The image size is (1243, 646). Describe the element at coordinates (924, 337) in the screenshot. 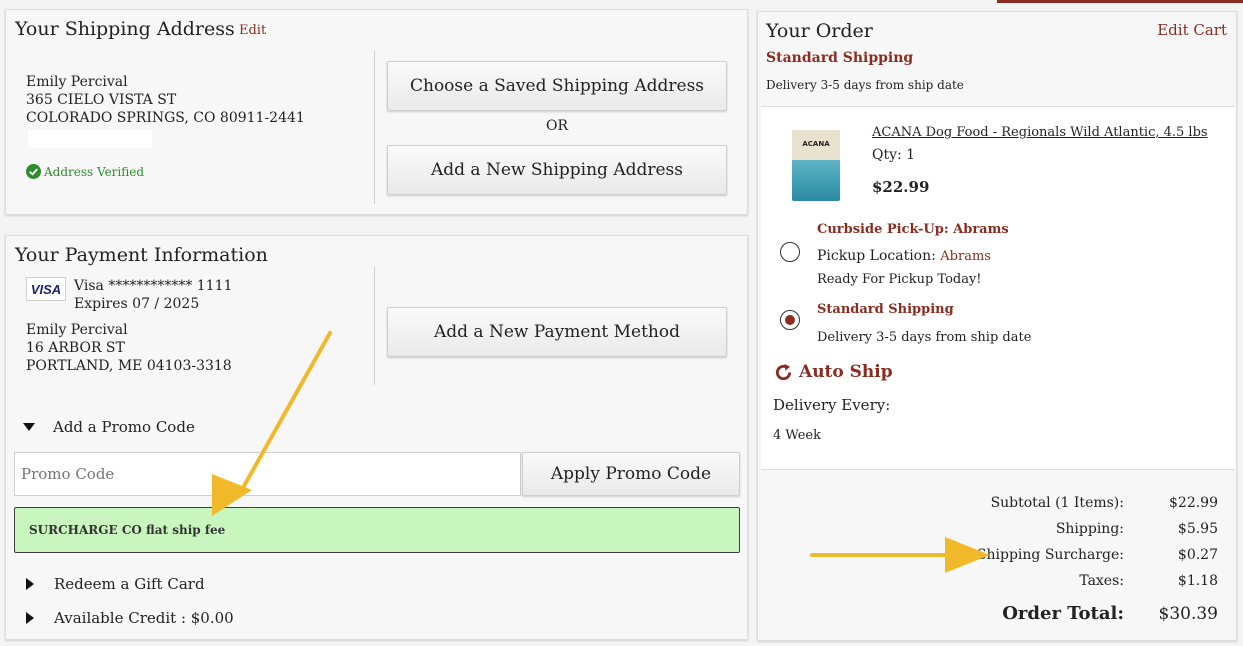

I see `standard-shipping-note: Delivery 3-5 days from ship date` at that location.